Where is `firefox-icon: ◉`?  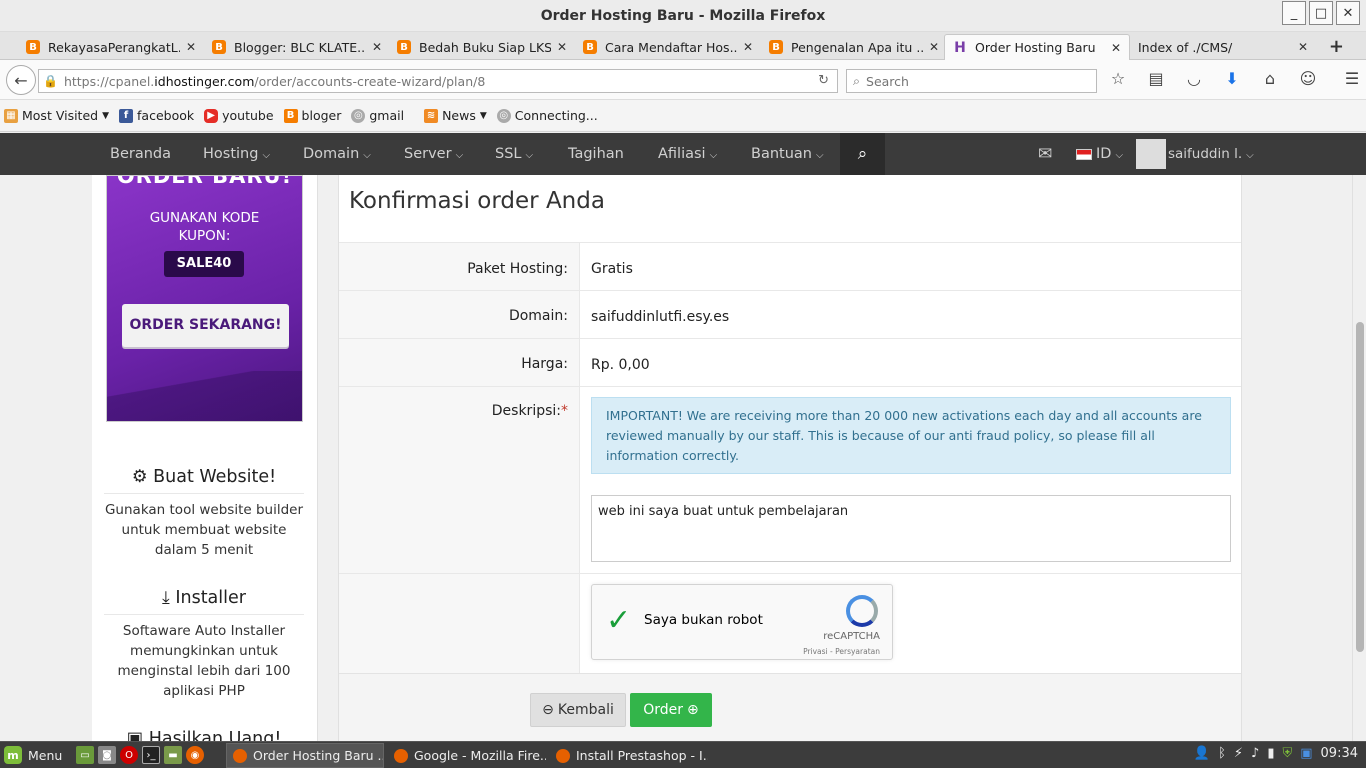 firefox-icon: ◉ is located at coordinates (195, 755).